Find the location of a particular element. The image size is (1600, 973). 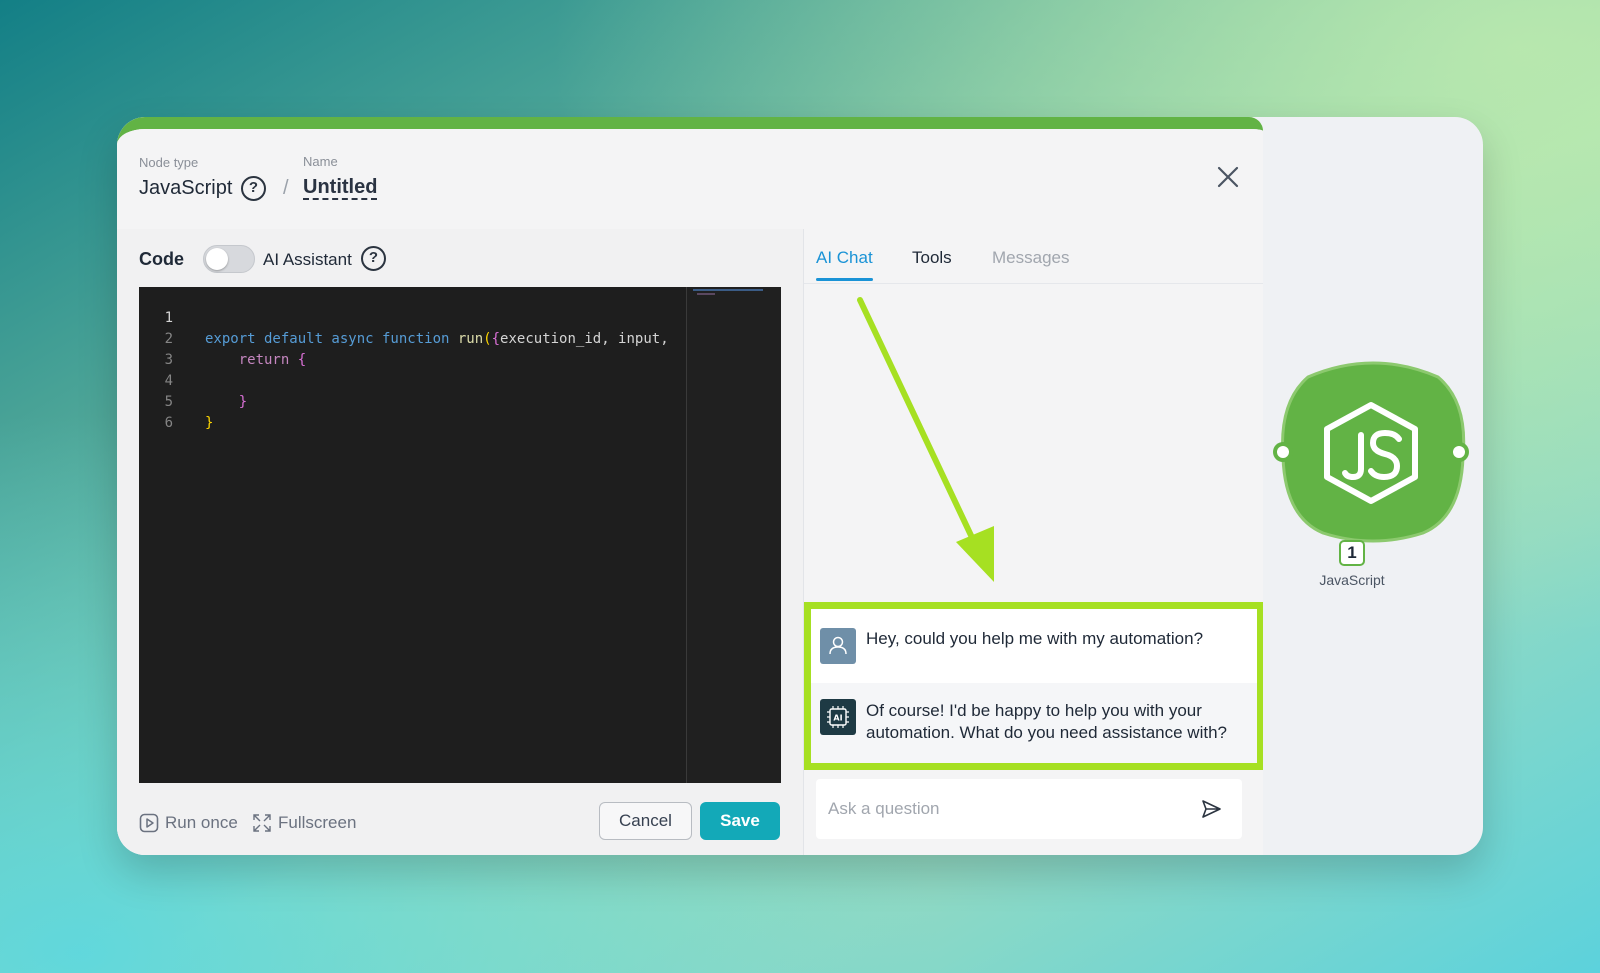

node-type-value: JavaScript is located at coordinates (186, 188).